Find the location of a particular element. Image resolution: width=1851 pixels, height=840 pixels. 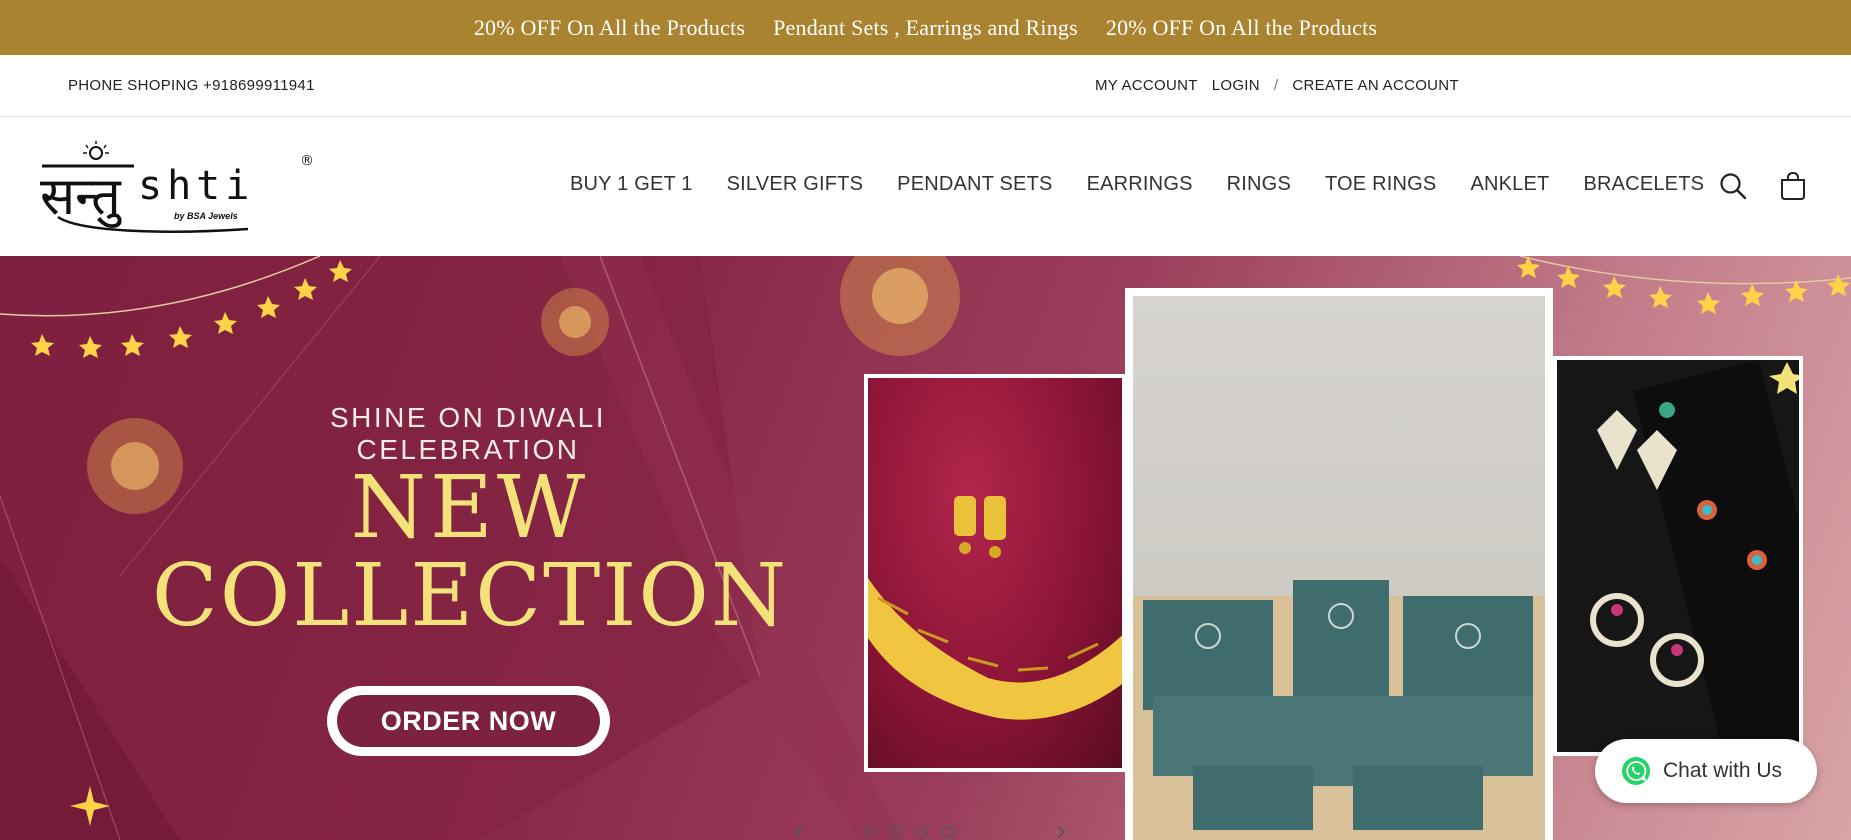

earrings-image is located at coordinates (1694, 556).